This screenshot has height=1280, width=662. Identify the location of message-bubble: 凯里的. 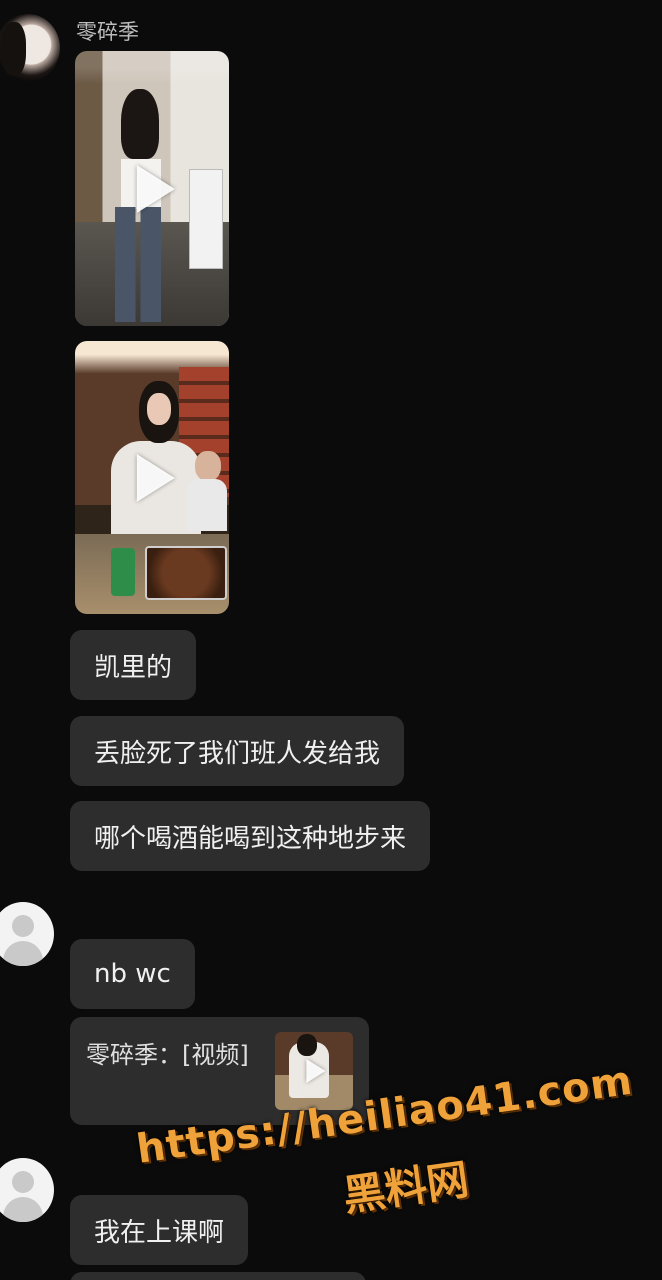
(133, 665).